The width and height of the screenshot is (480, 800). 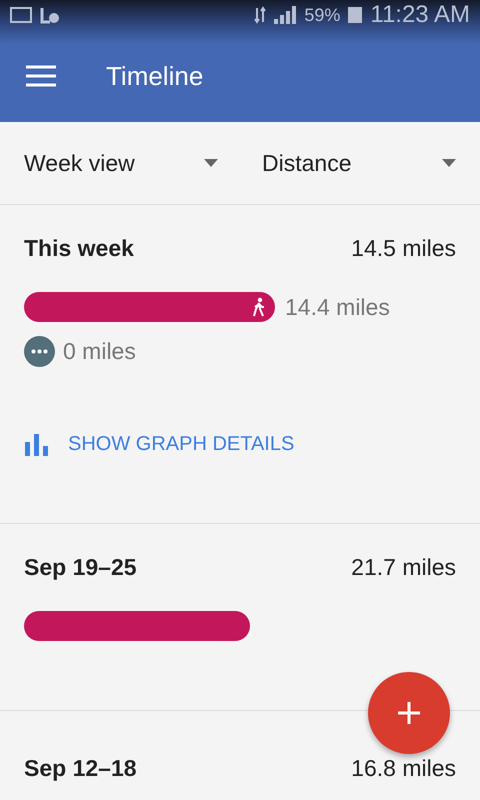 What do you see at coordinates (359, 163) in the screenshot?
I see `filter-dropdown: Distance` at bounding box center [359, 163].